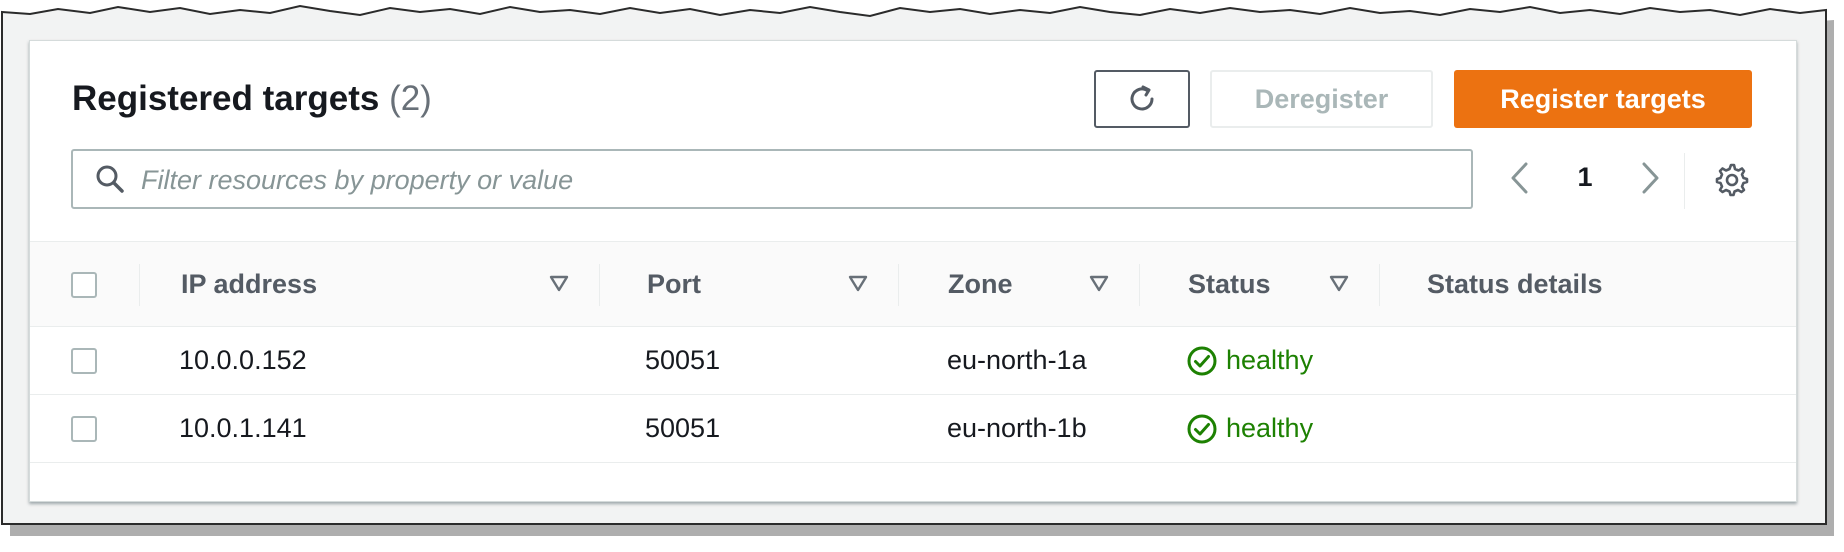 This screenshot has height=552, width=1844. I want to click on select-all-checkbox, so click(84, 285).